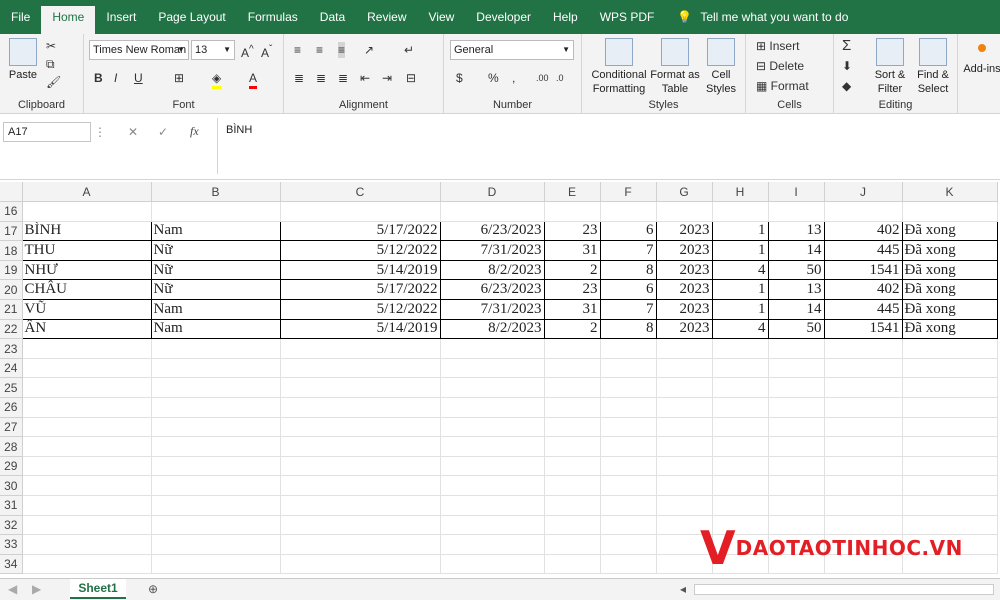  Describe the element at coordinates (950, 368) in the screenshot. I see `cell-k24` at that location.